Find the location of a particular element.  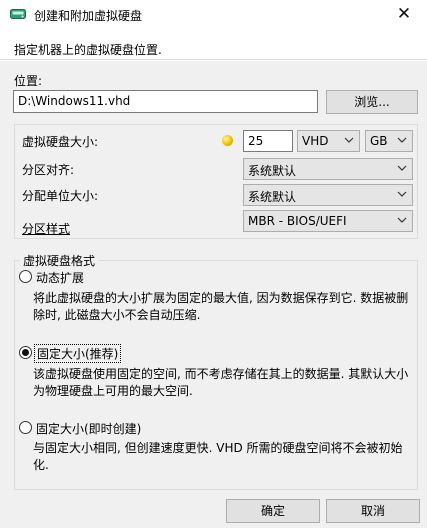

close-icon: ✕ is located at coordinates (404, 14).